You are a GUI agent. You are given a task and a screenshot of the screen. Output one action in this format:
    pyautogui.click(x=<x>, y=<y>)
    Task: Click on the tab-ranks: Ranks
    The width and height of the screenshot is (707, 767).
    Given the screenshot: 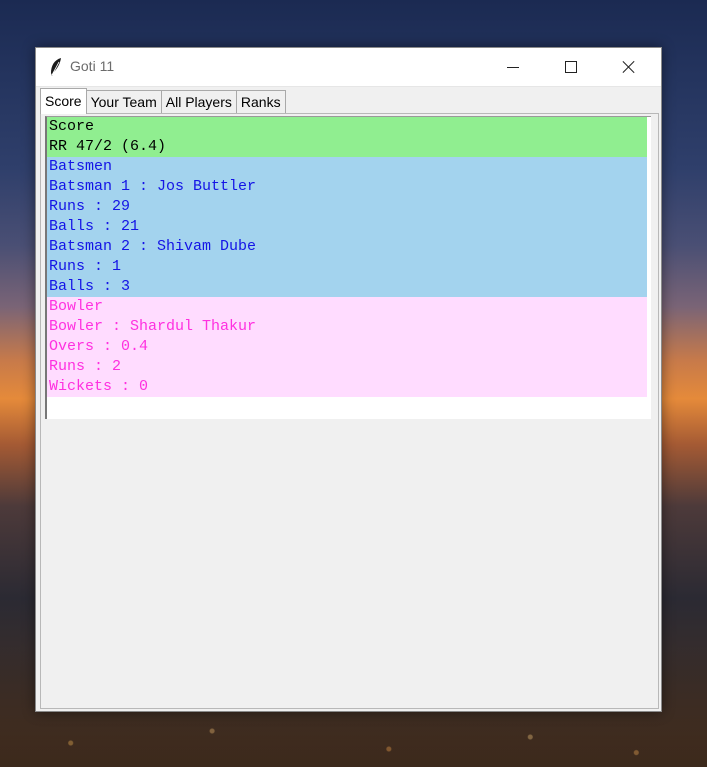 What is the action you would take?
    pyautogui.click(x=260, y=102)
    